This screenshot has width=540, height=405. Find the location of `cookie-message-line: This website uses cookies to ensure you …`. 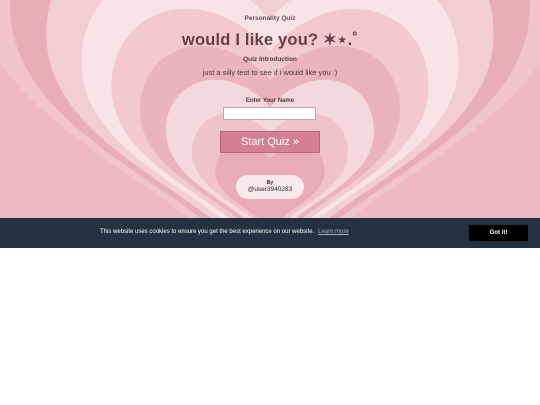

cookie-message-line: This website uses cookies to ensure you … is located at coordinates (224, 232).